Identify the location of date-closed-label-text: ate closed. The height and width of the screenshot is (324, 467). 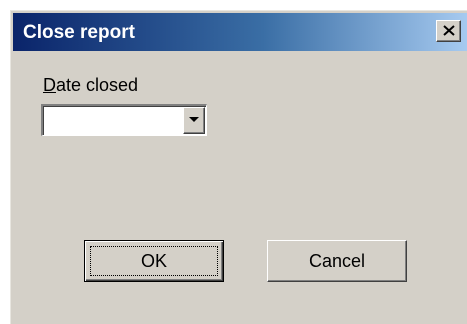
(97, 85).